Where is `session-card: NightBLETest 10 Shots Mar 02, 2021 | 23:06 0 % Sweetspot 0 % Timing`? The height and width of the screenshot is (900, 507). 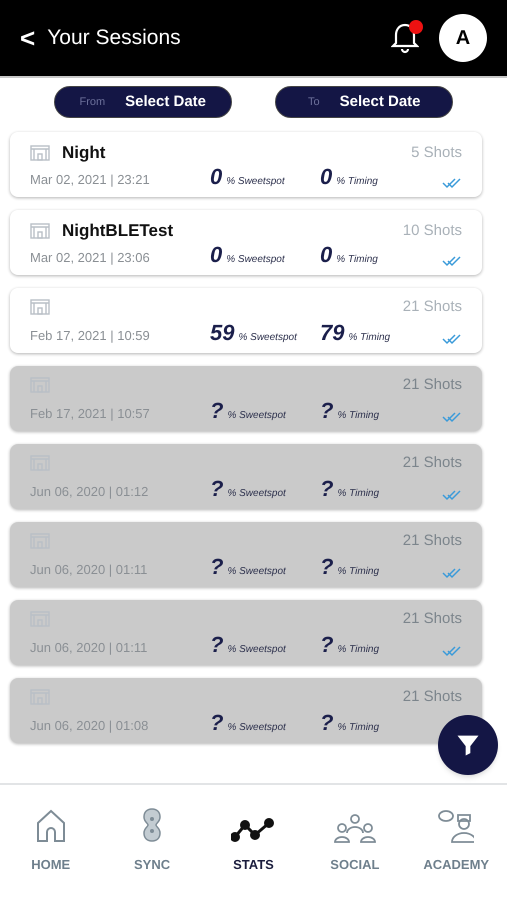
session-card: NightBLETest 10 Shots Mar 02, 2021 | 23:06 0 % Sweetspot 0 % Timing is located at coordinates (246, 242).